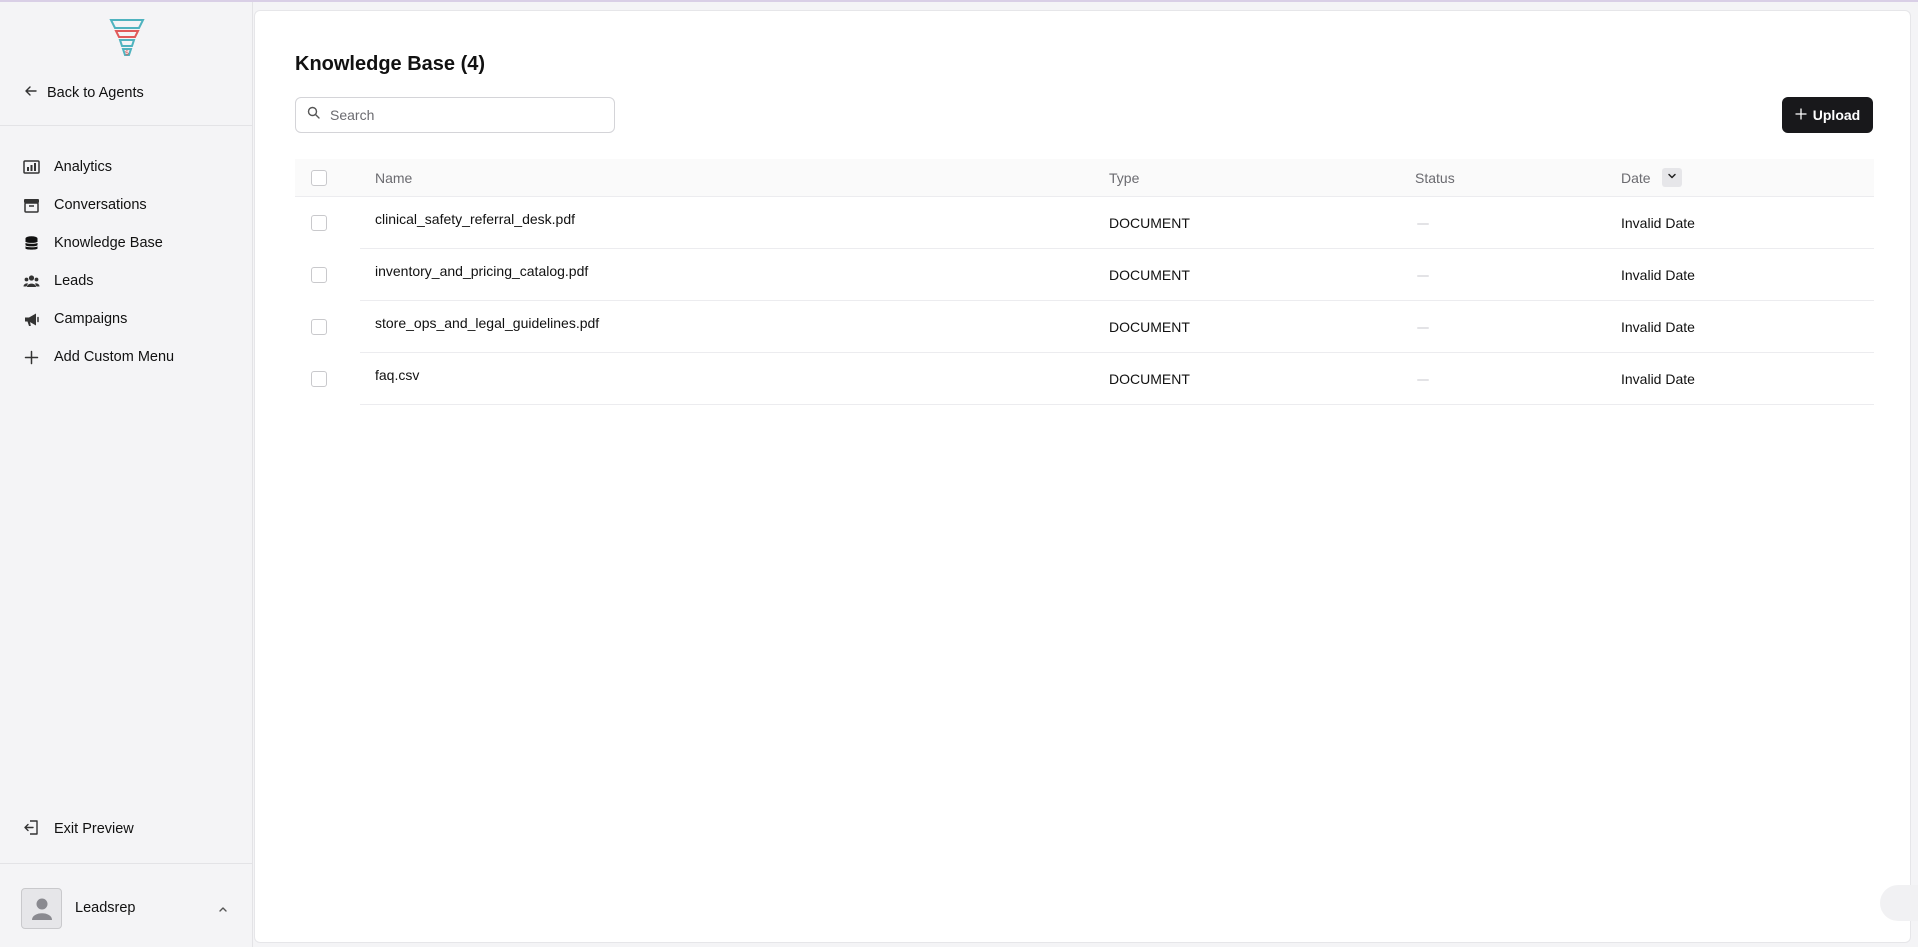 This screenshot has height=947, width=1918. What do you see at coordinates (95, 93) in the screenshot?
I see `back-label: Back to Agents` at bounding box center [95, 93].